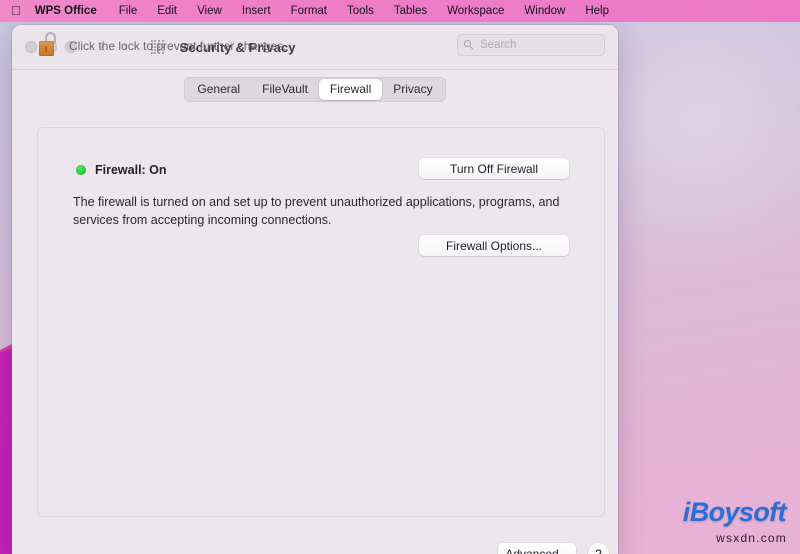 Image resolution: width=800 pixels, height=554 pixels. Describe the element at coordinates (734, 512) in the screenshot. I see `watermark-brand: iBoysoft` at that location.